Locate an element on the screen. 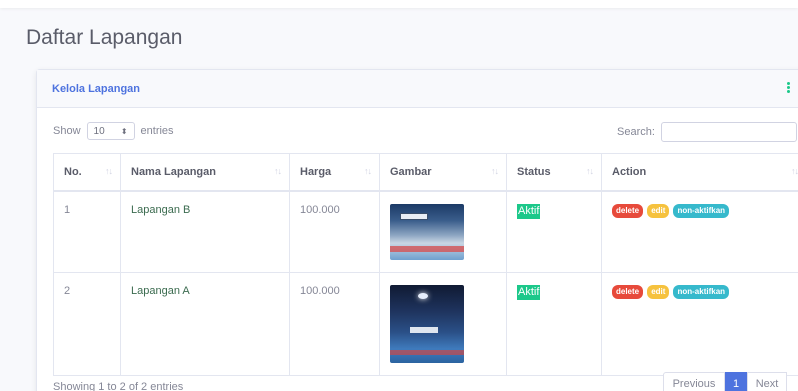 This screenshot has height=391, width=798. pagination: Previous 1 Next is located at coordinates (725, 381).